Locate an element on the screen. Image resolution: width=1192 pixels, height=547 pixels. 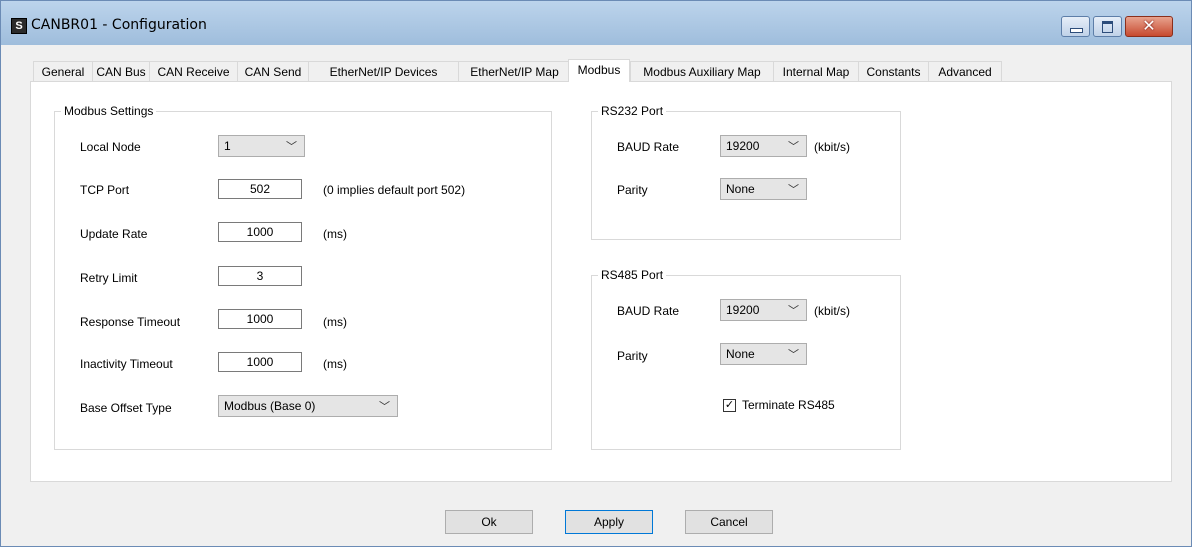
tab-internal-map: Internal Map is located at coordinates (816, 71).